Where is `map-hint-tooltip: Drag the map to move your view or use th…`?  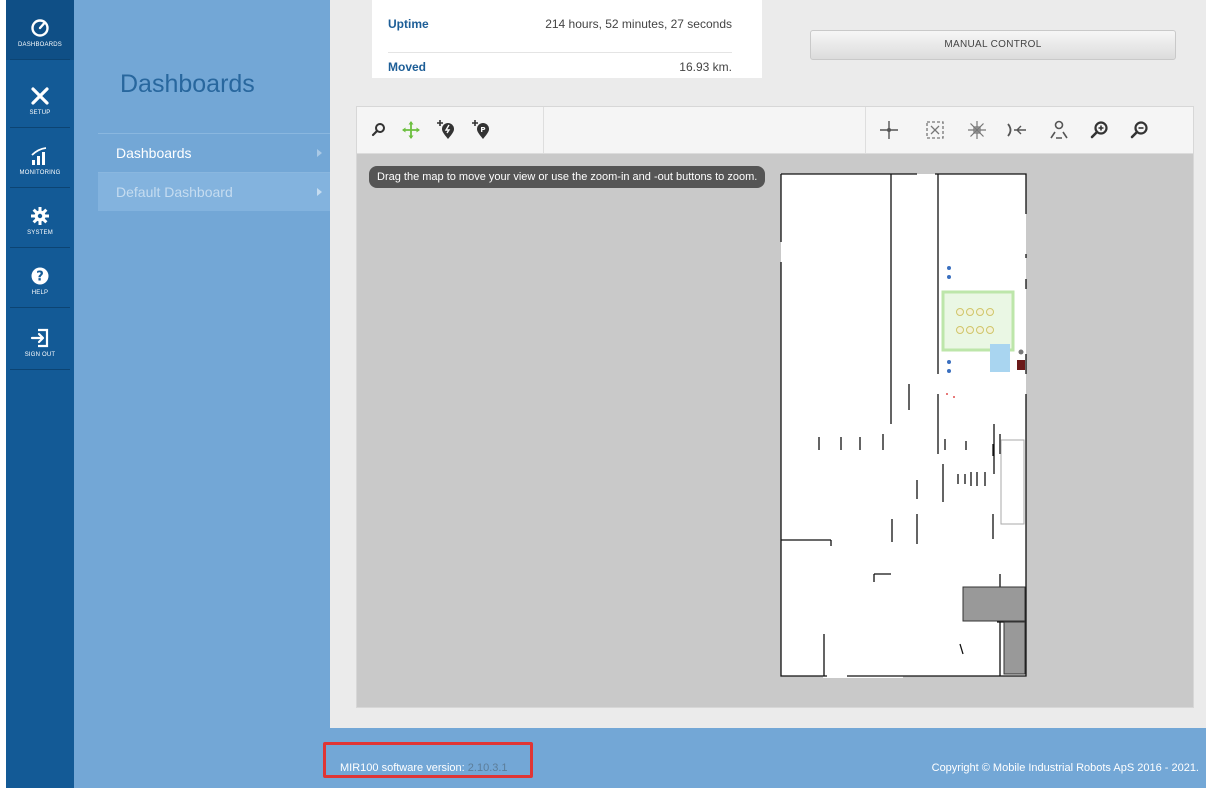 map-hint-tooltip: Drag the map to move your view or use th… is located at coordinates (567, 177).